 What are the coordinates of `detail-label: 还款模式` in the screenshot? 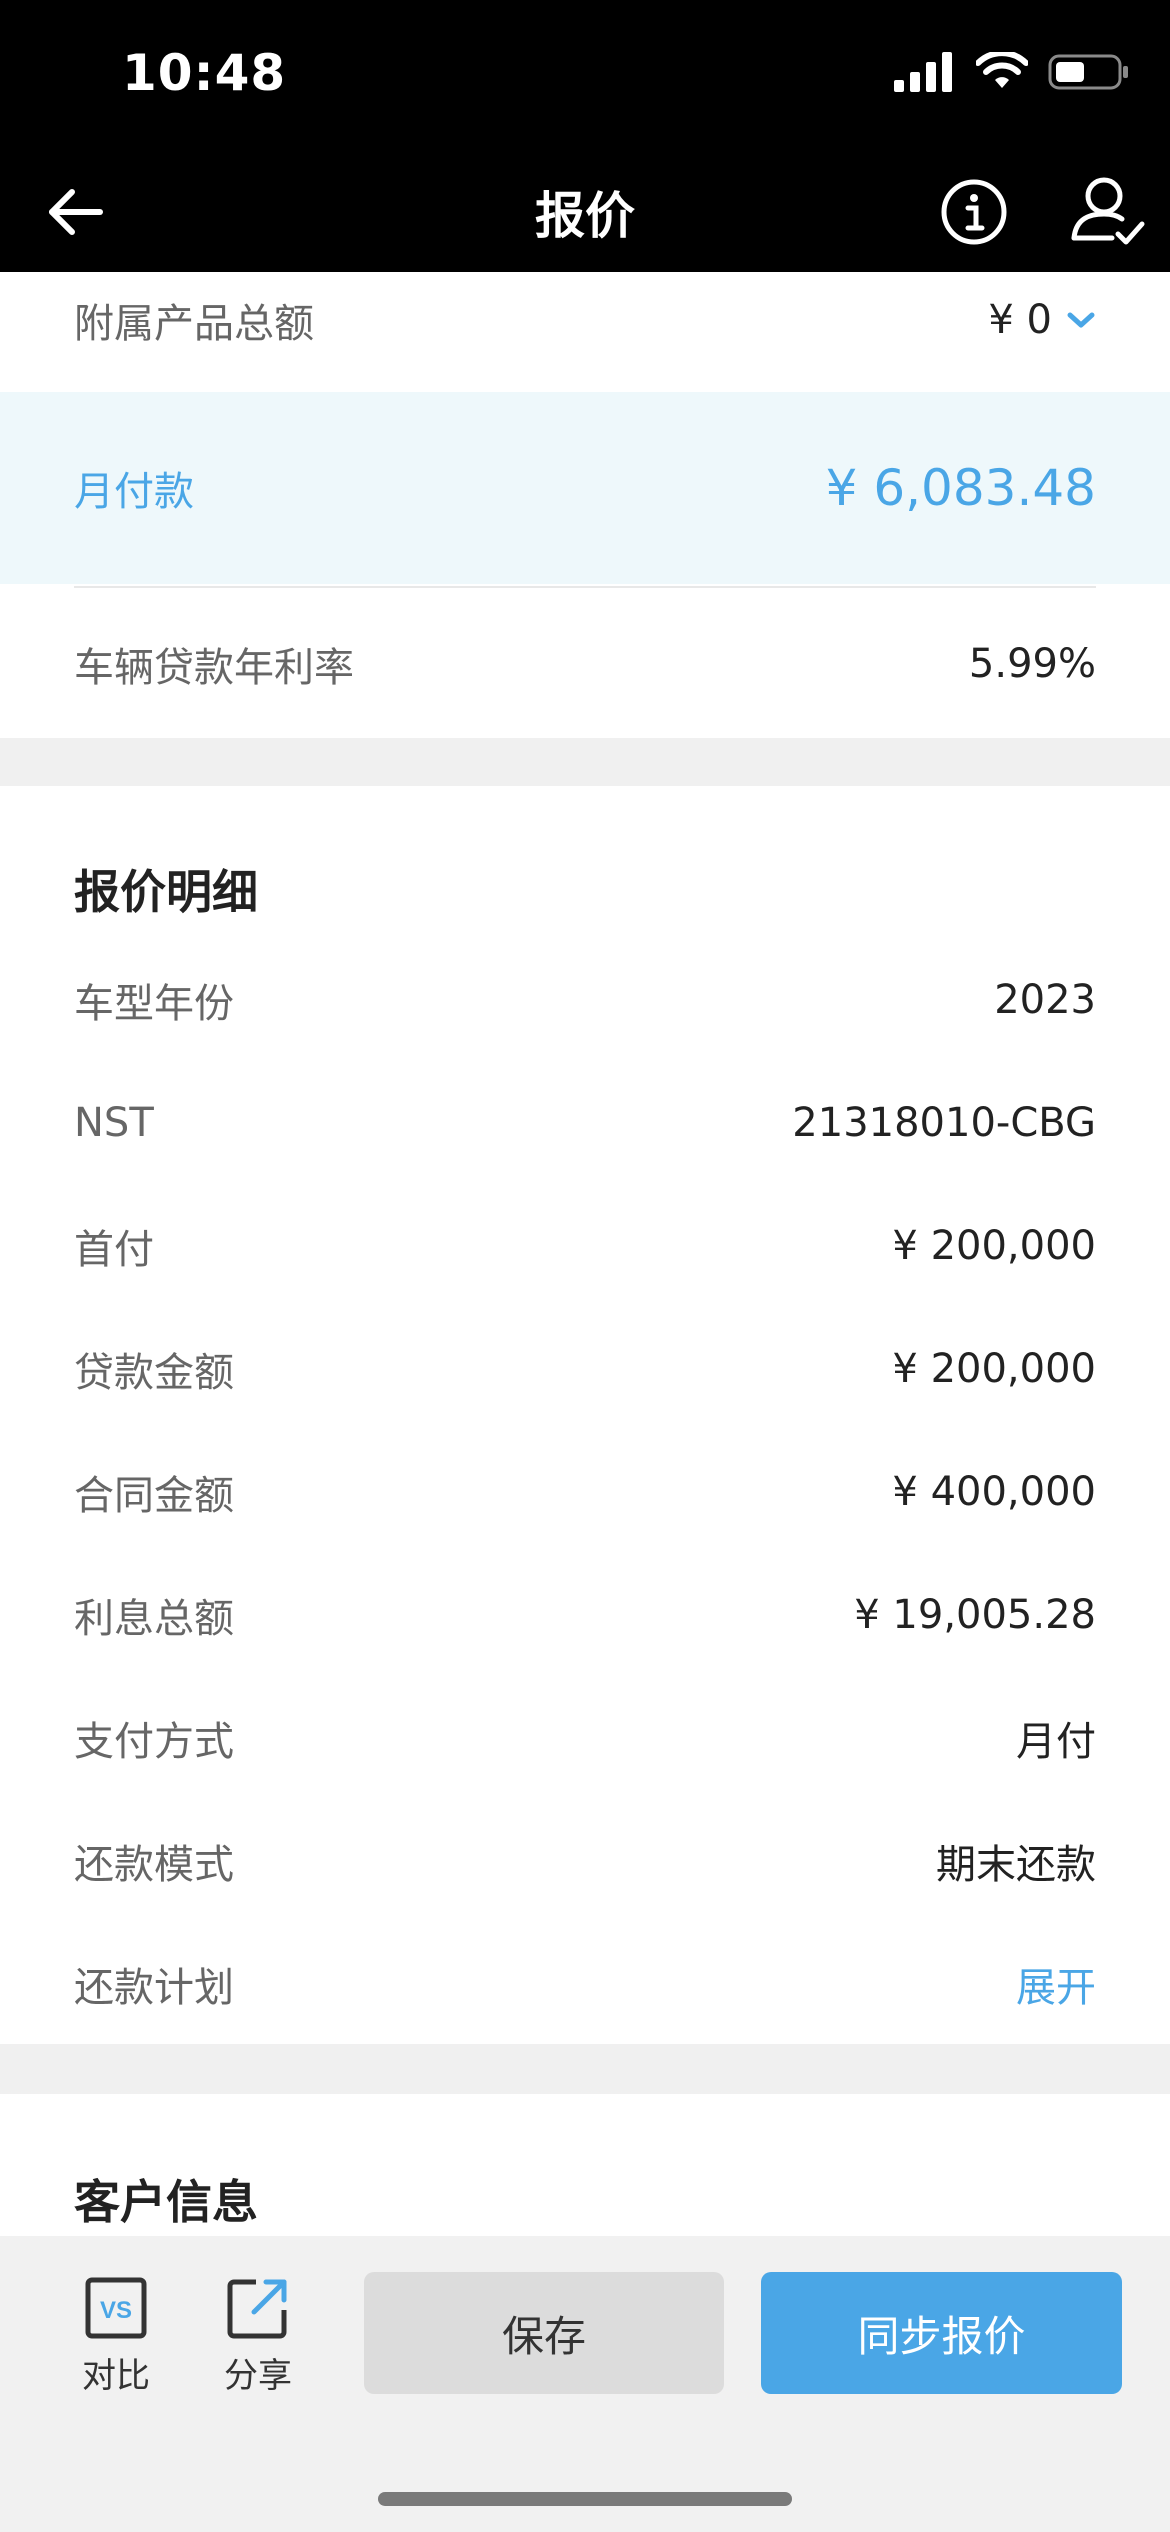 It's located at (154, 1865).